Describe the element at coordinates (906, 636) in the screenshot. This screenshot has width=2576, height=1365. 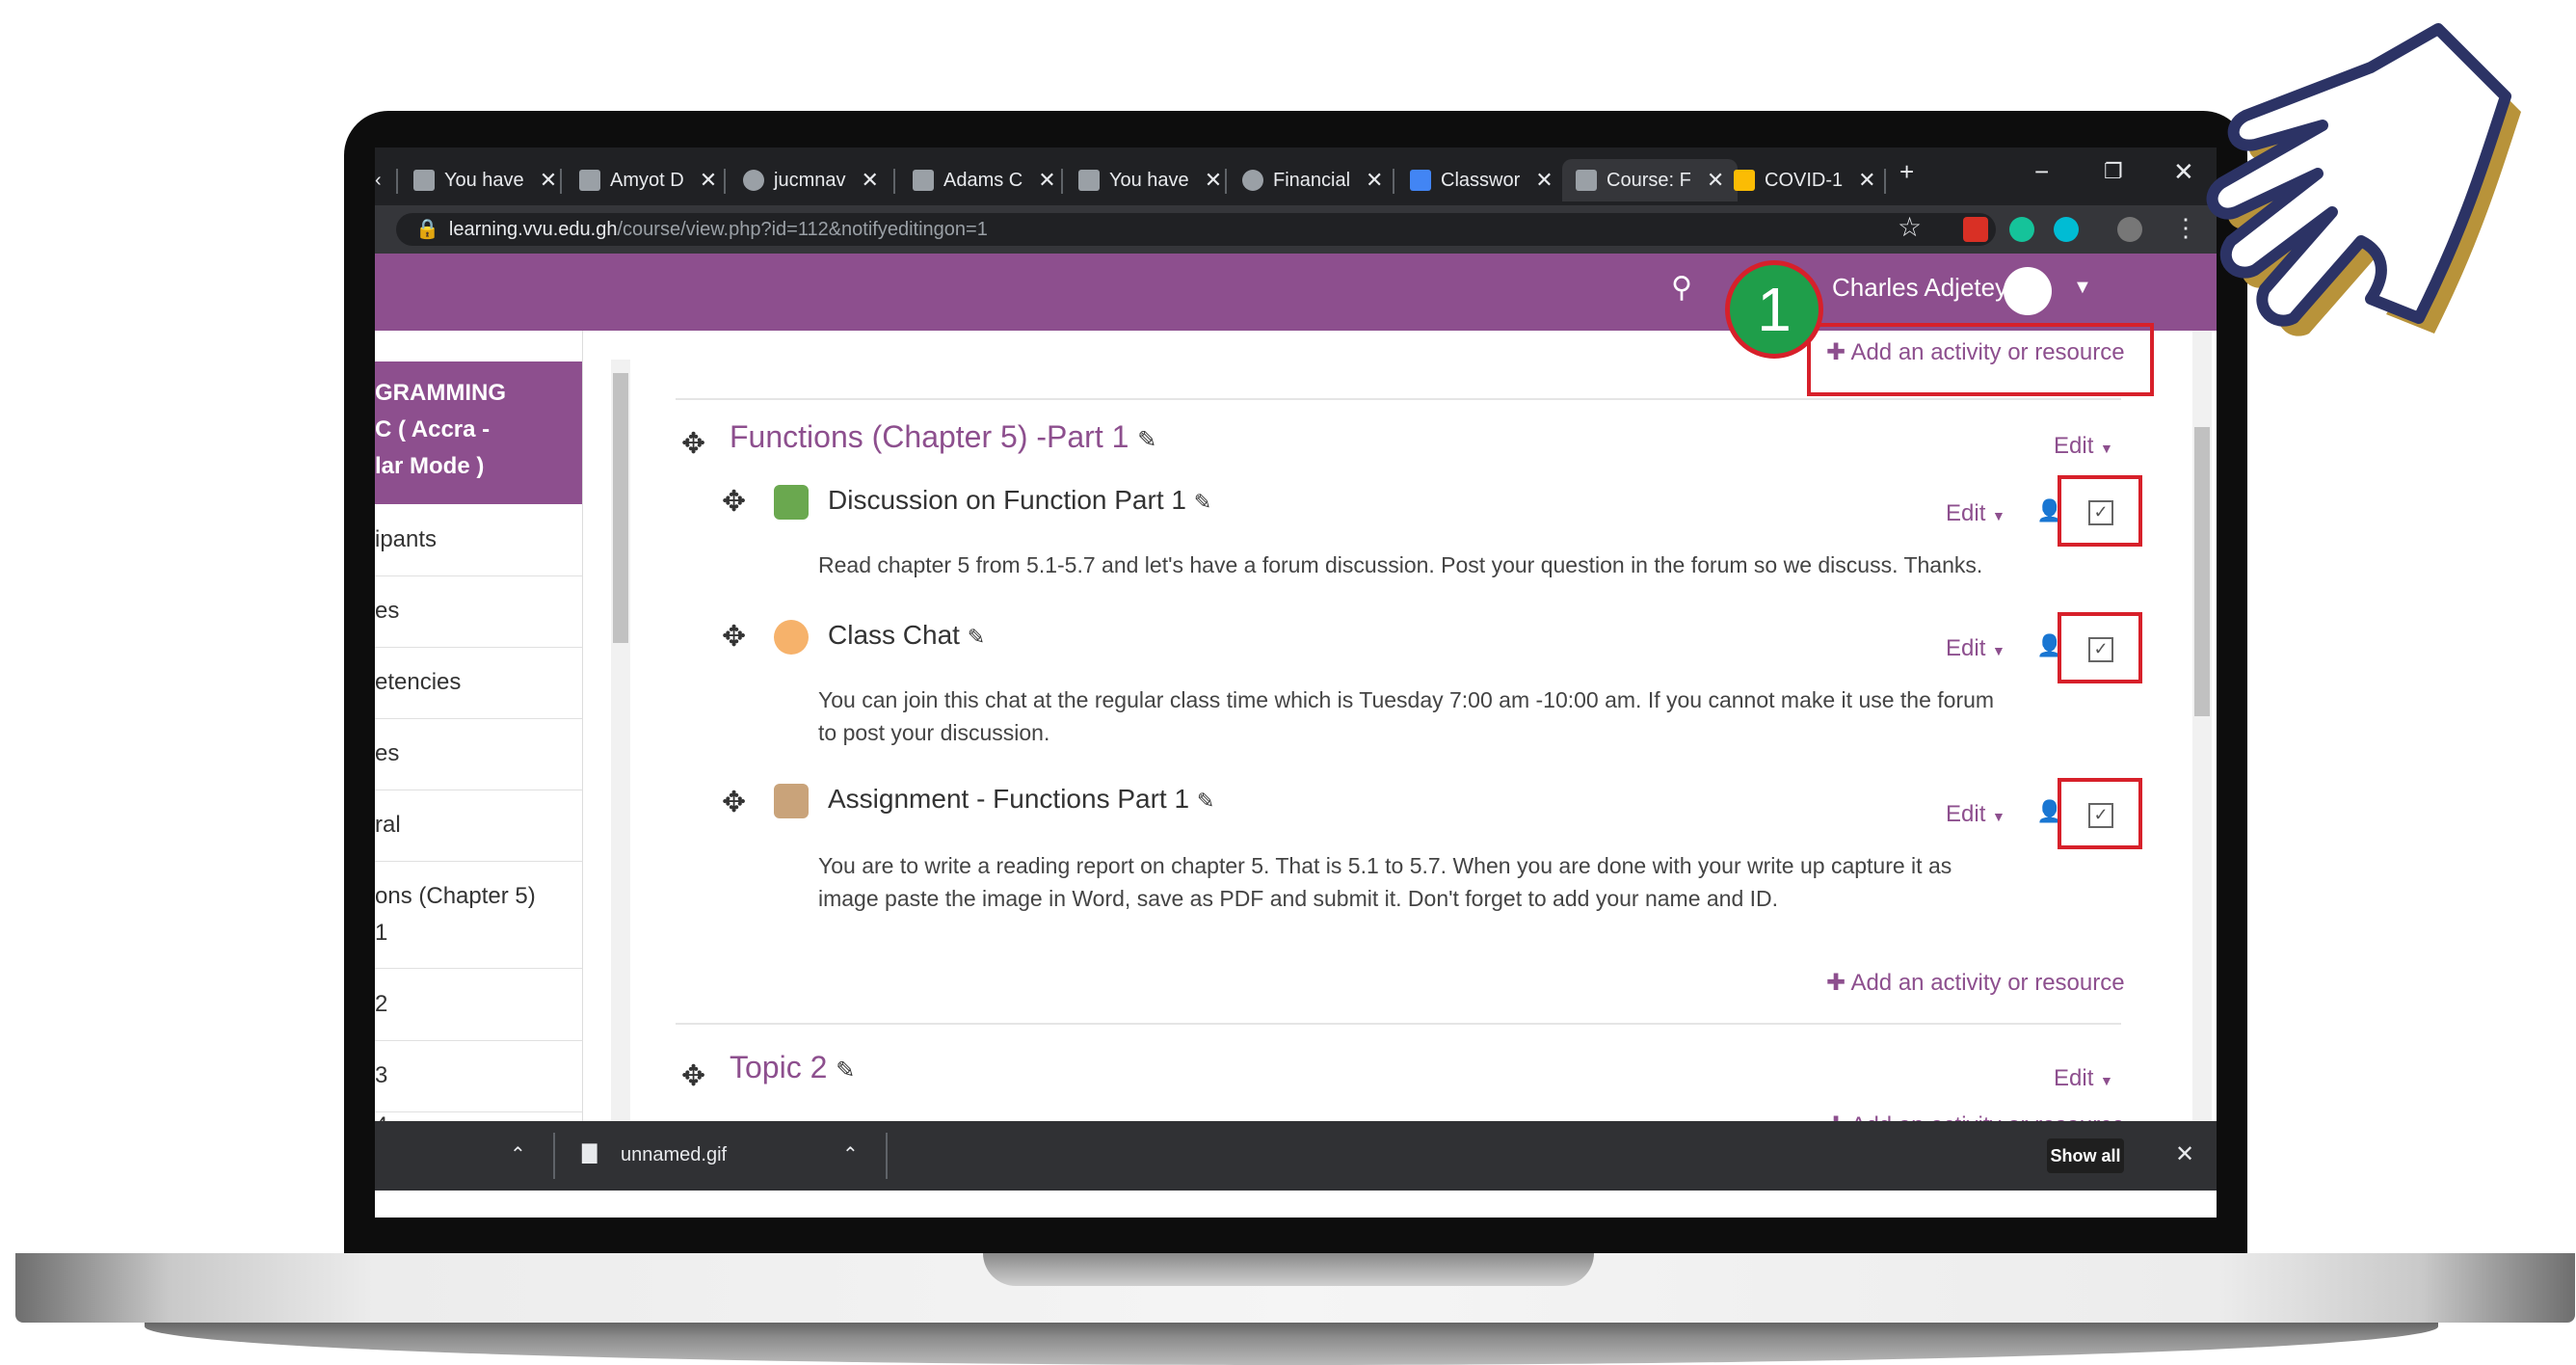
I see `activity-title: Class Chat ✎` at that location.